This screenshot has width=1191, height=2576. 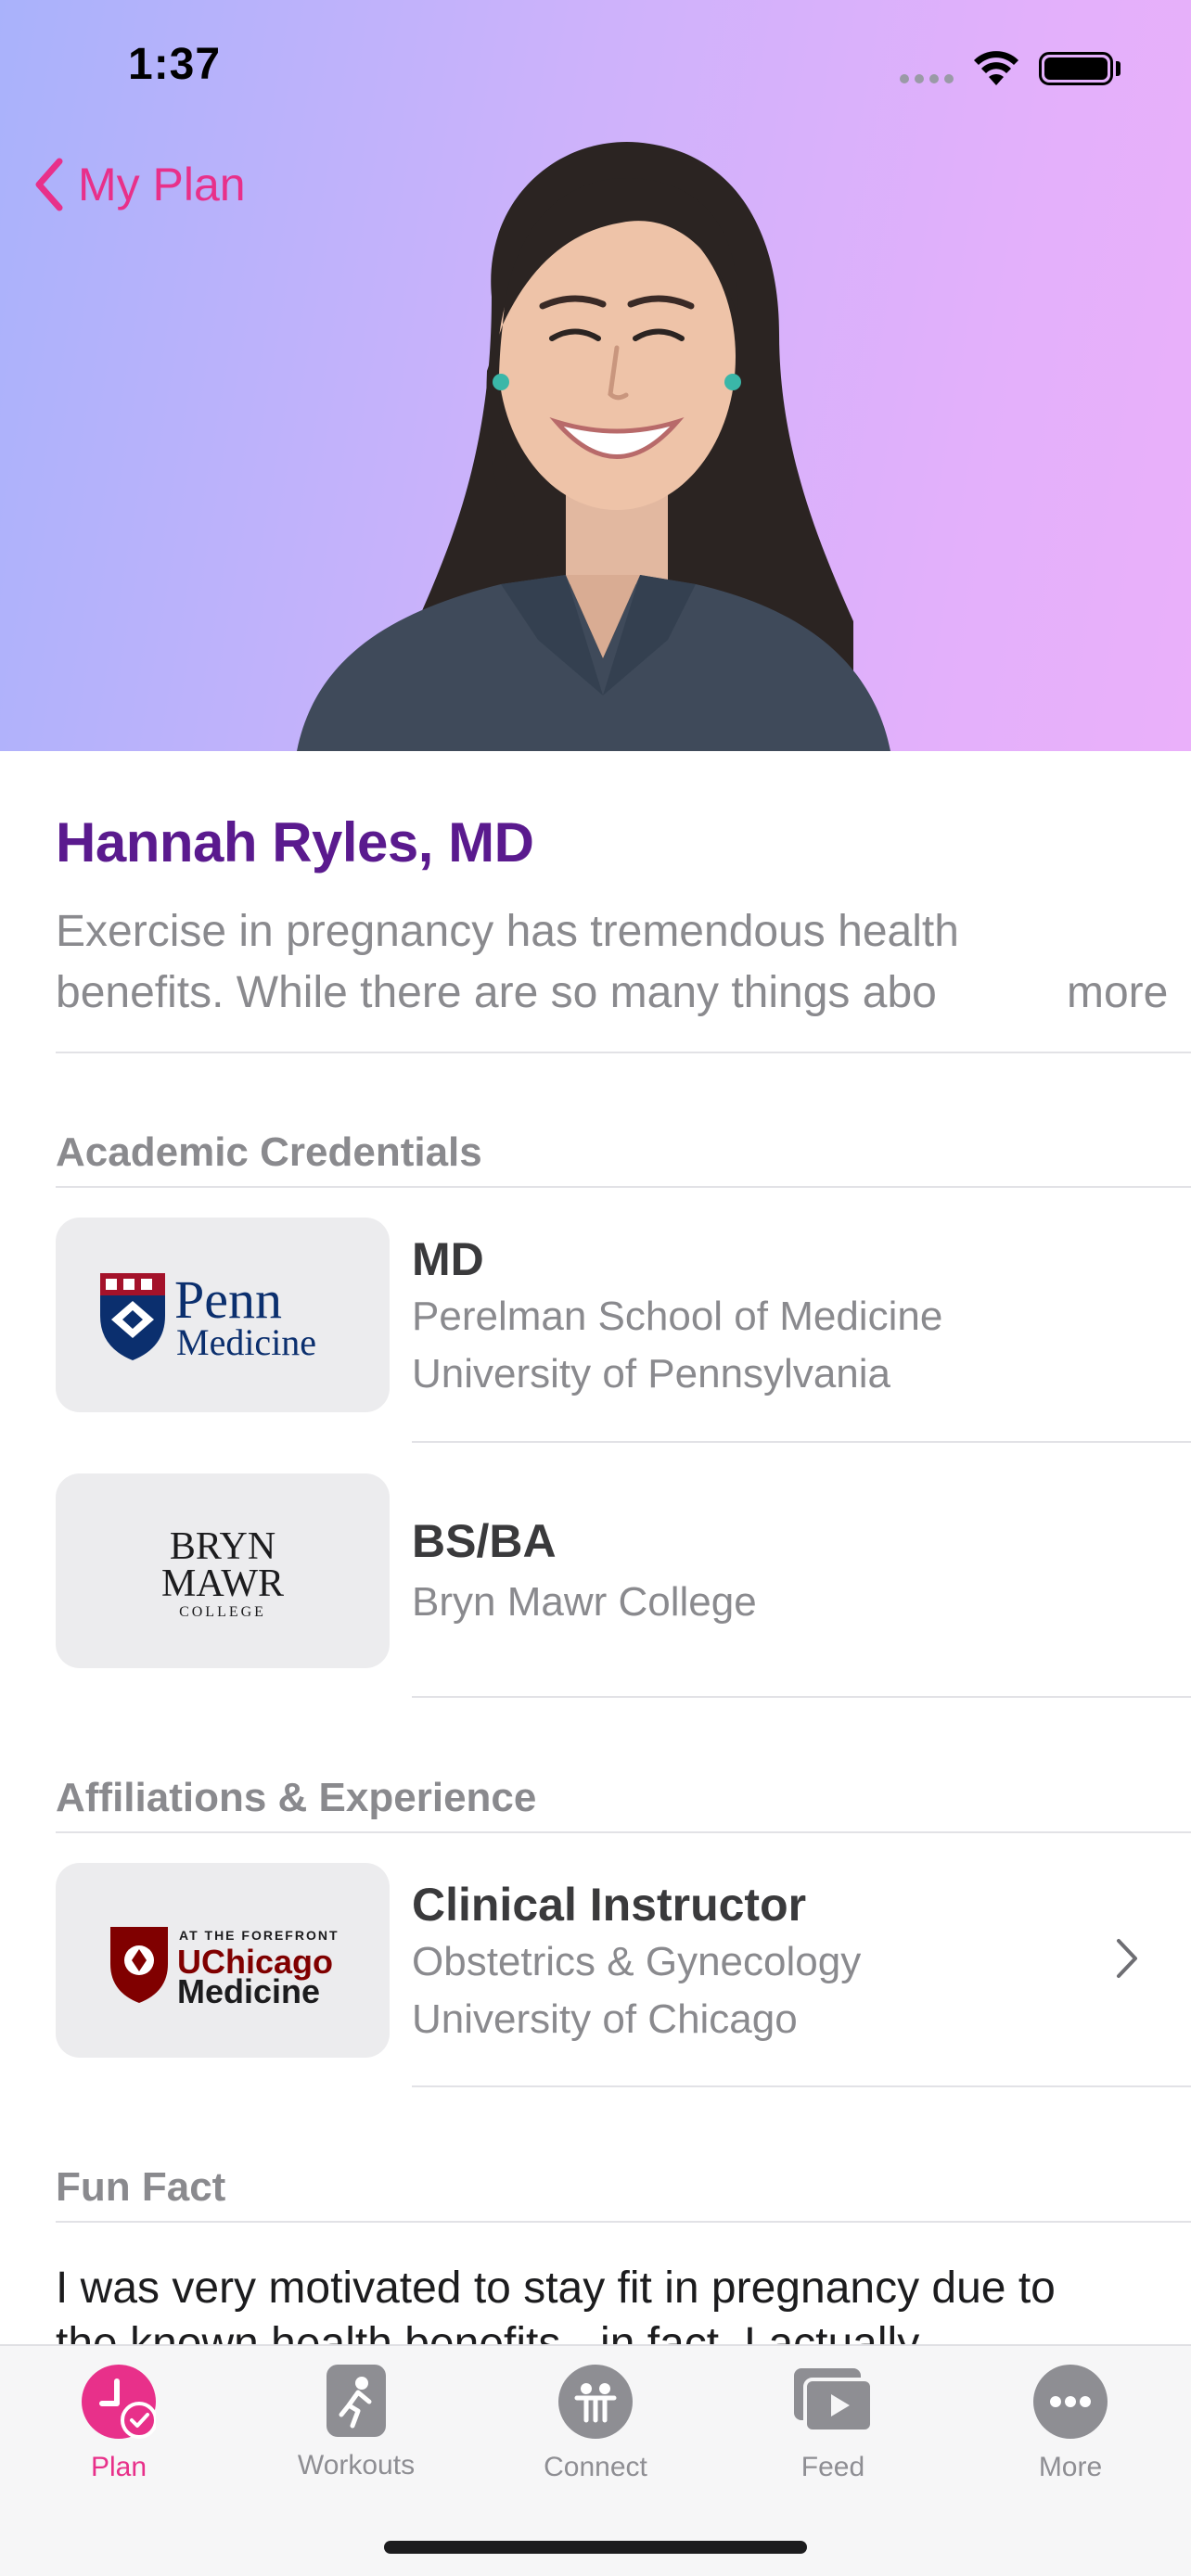 I want to click on credential-university: University of Pennsylvania, so click(x=651, y=1373).